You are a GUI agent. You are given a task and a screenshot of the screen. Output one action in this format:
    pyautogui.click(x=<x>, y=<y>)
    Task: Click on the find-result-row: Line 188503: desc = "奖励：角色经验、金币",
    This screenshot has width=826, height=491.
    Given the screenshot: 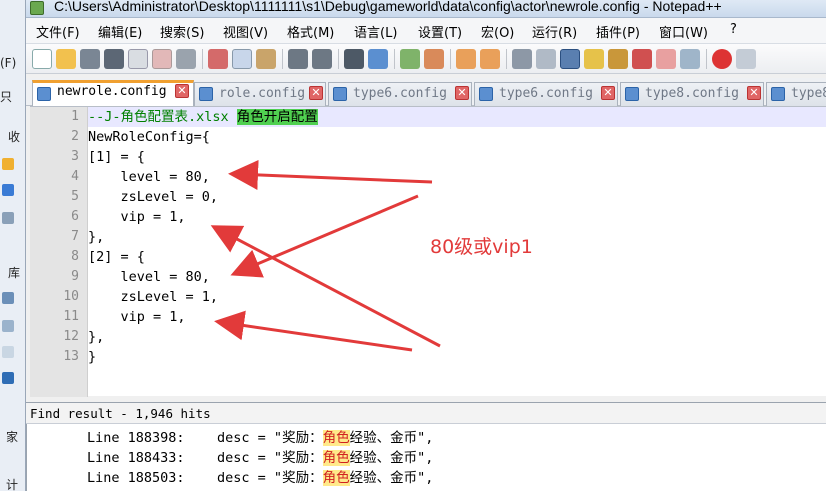 What is the action you would take?
    pyautogui.click(x=260, y=478)
    